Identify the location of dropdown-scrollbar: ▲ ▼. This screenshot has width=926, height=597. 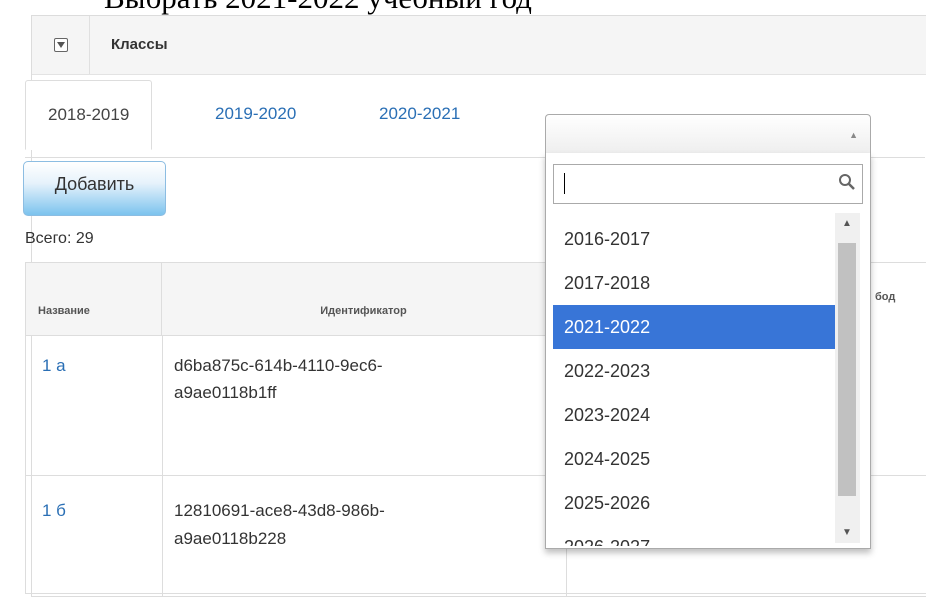
(847, 378).